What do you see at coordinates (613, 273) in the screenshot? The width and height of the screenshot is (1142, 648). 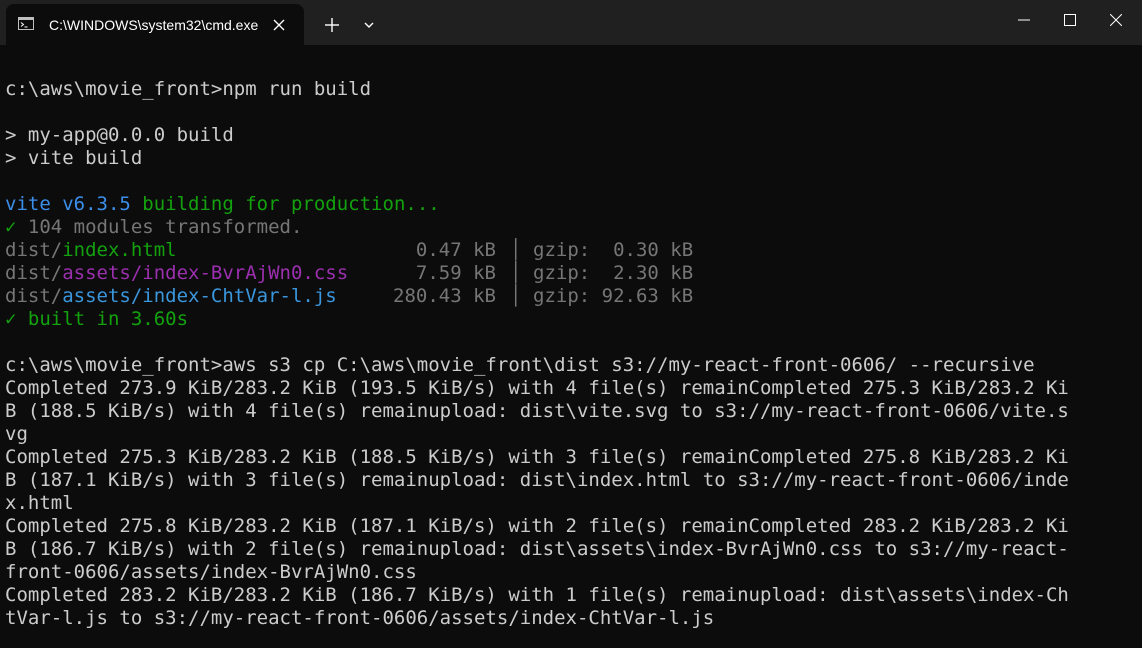 I see `gzip-size: gzip: 2.30 kB` at bounding box center [613, 273].